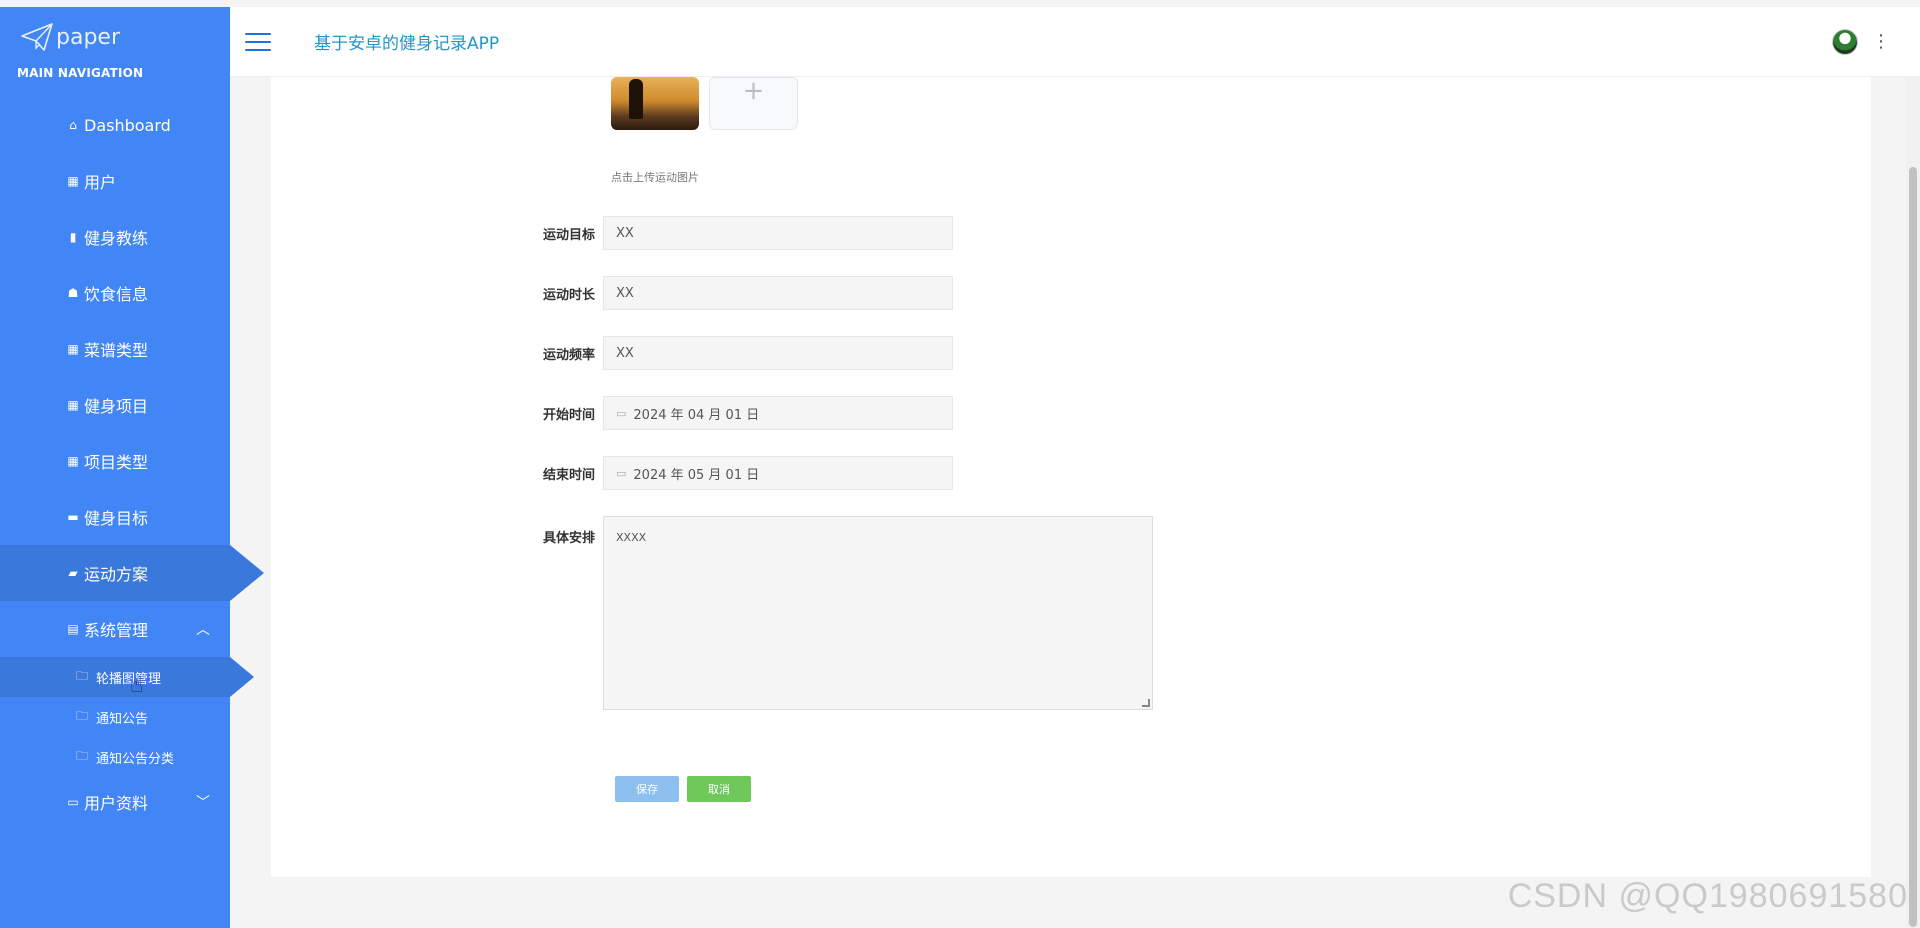 This screenshot has height=928, width=1920. Describe the element at coordinates (1881, 42) in the screenshot. I see `more-options-icon: ⋮` at that location.